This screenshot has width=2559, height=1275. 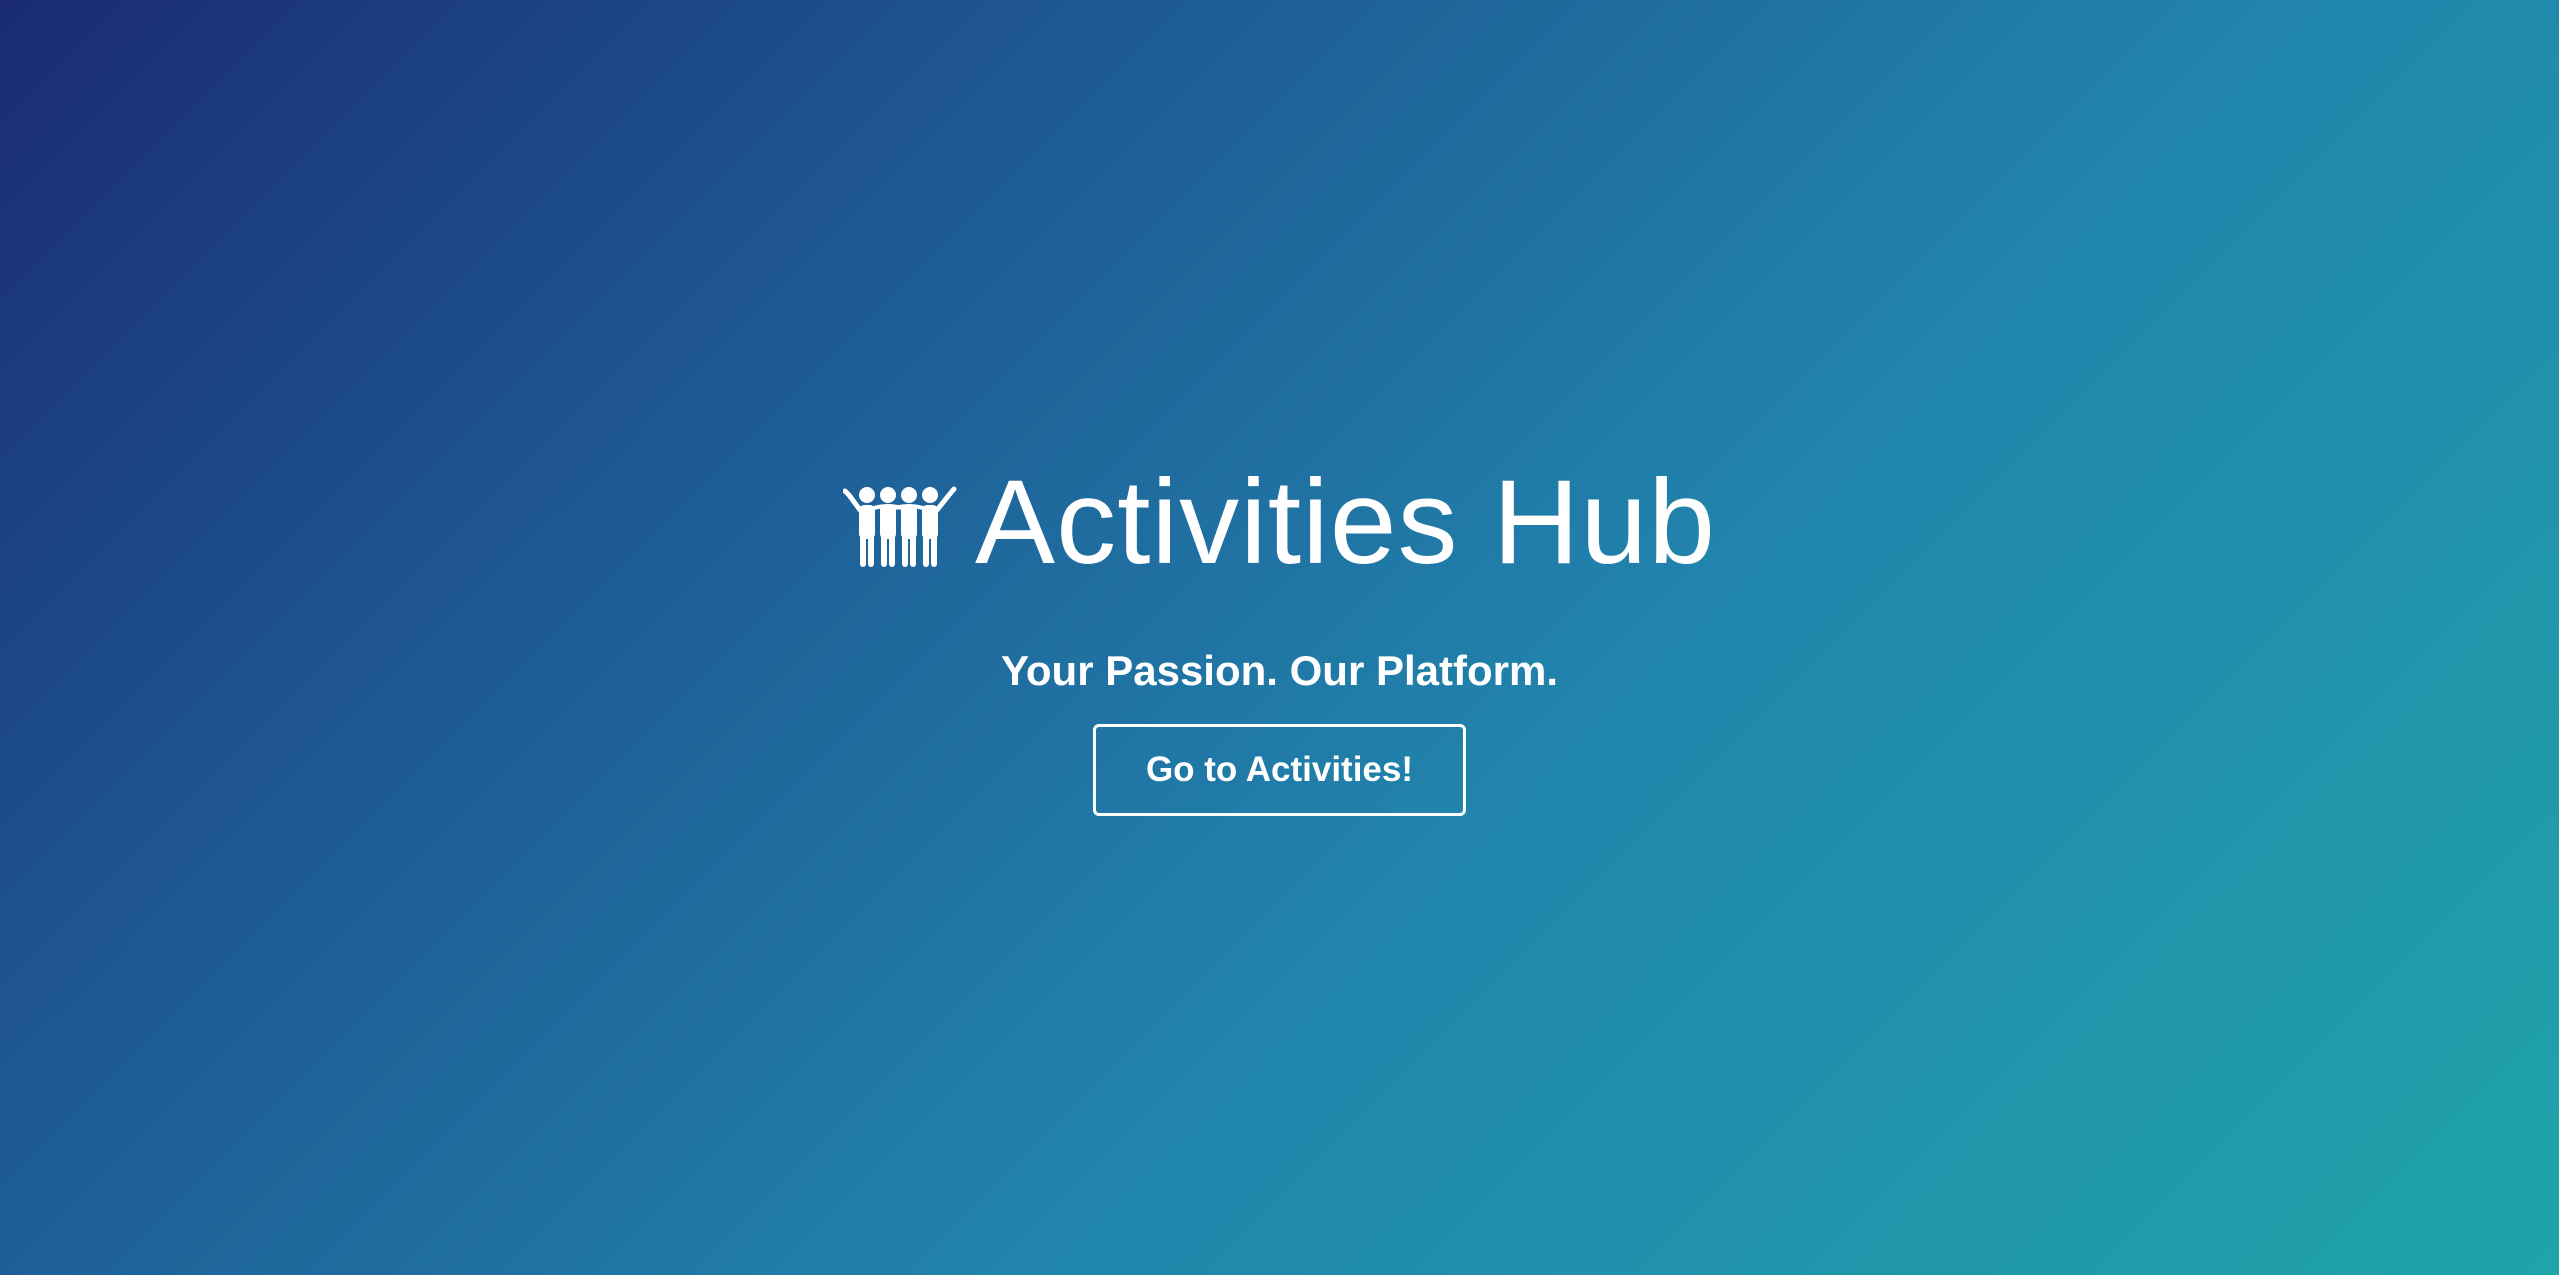 I want to click on people-group-icon, so click(x=900, y=526).